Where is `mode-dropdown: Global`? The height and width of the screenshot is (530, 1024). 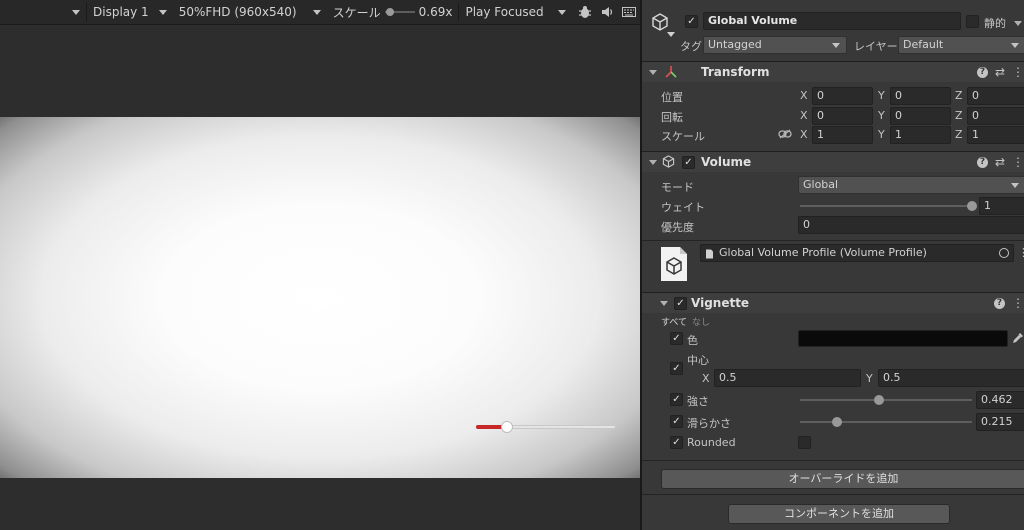
mode-dropdown: Global is located at coordinates (911, 185).